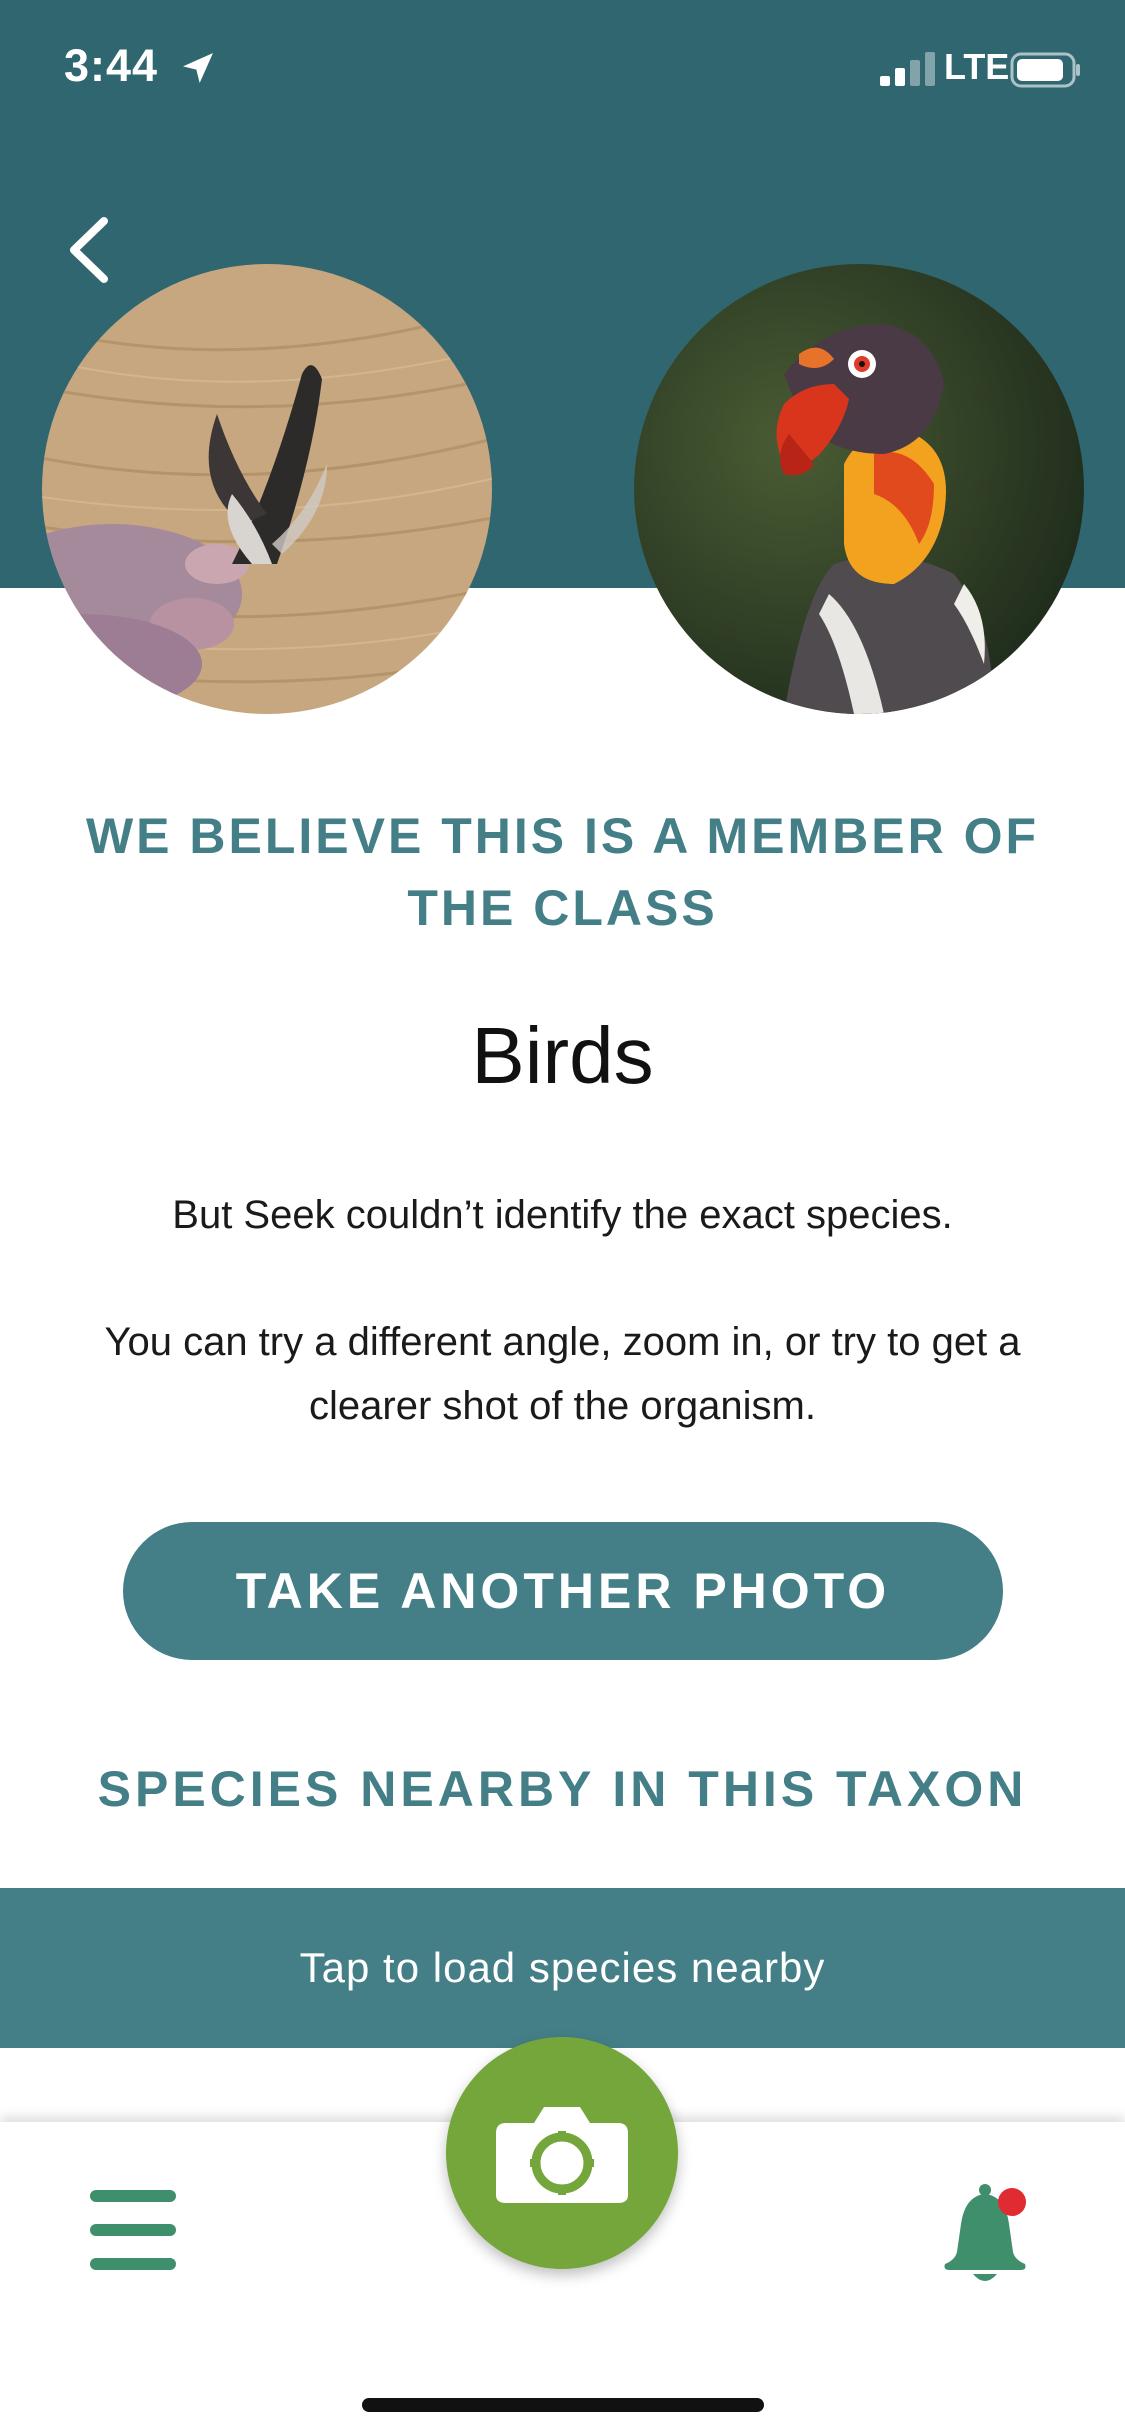 Image resolution: width=1125 pixels, height=2436 pixels. What do you see at coordinates (1045, 70) in the screenshot?
I see `battery-icon` at bounding box center [1045, 70].